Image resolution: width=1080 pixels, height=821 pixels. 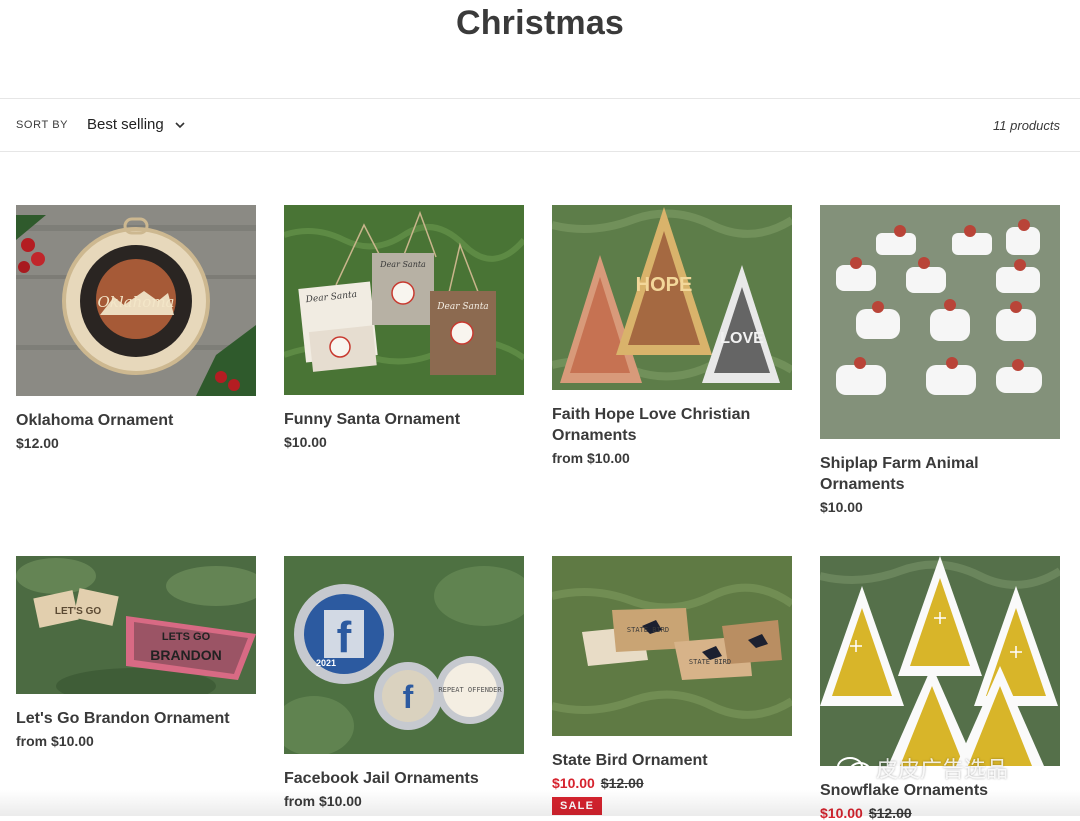 I want to click on chevron-down-icon, so click(x=180, y=124).